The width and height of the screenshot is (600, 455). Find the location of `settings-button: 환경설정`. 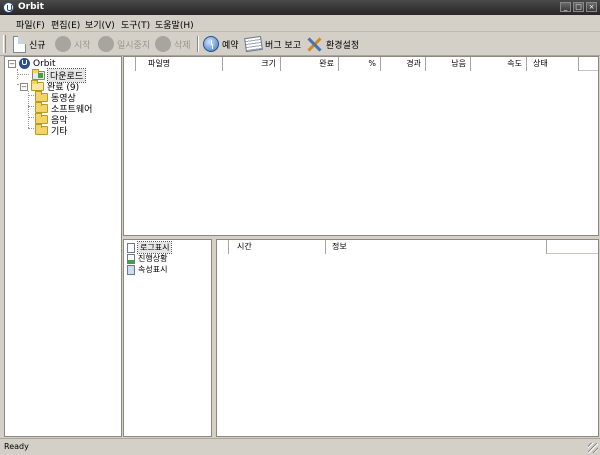

settings-button: 환경설정 is located at coordinates (332, 44).